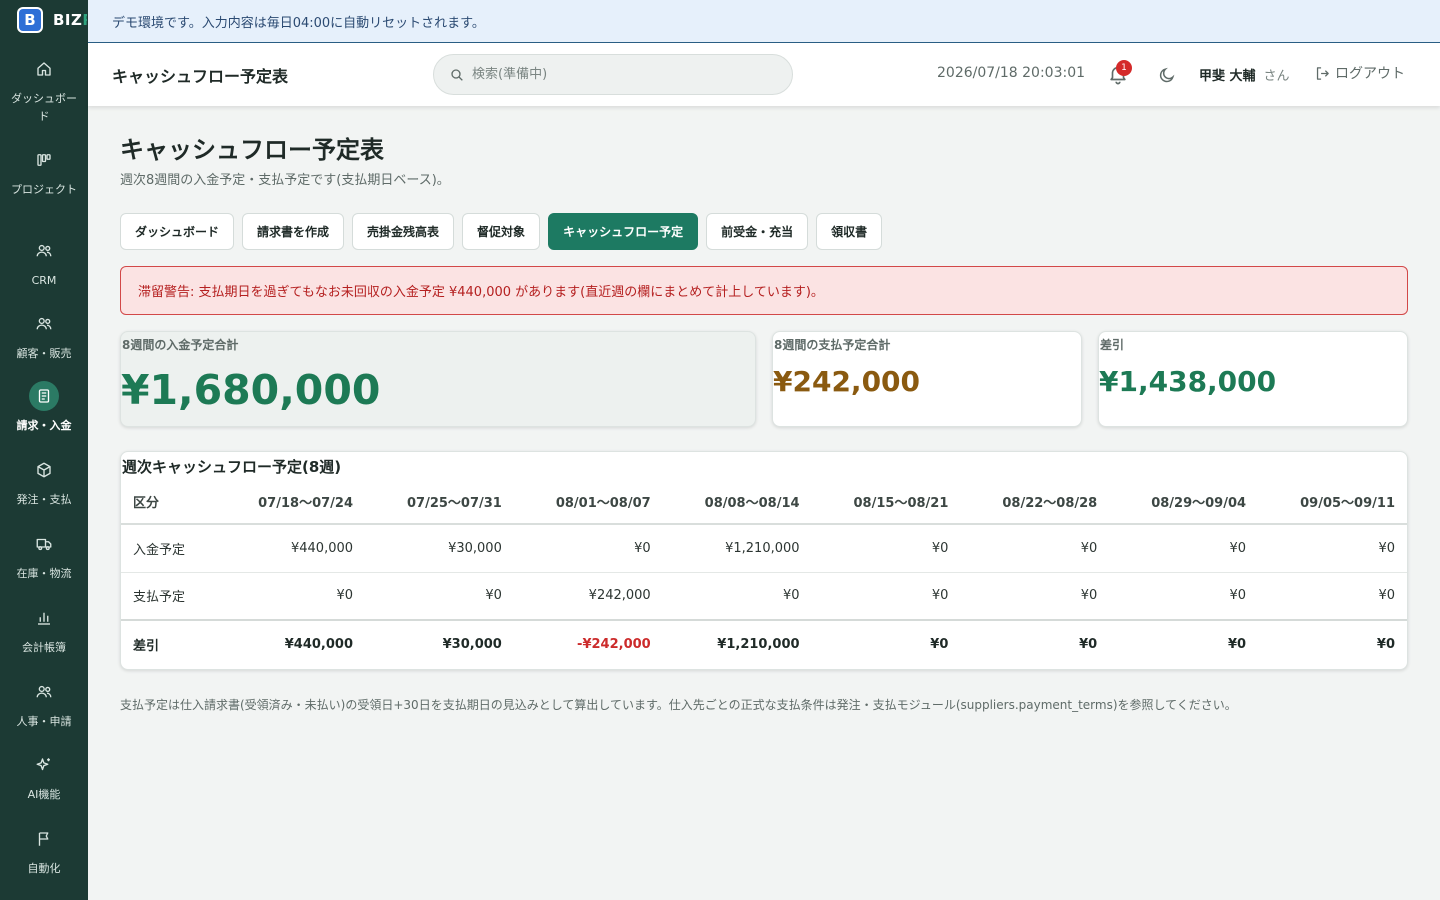 This screenshot has height=900, width=1440. What do you see at coordinates (293, 231) in the screenshot?
I see `tab-create-invoice: 請求書を作成` at bounding box center [293, 231].